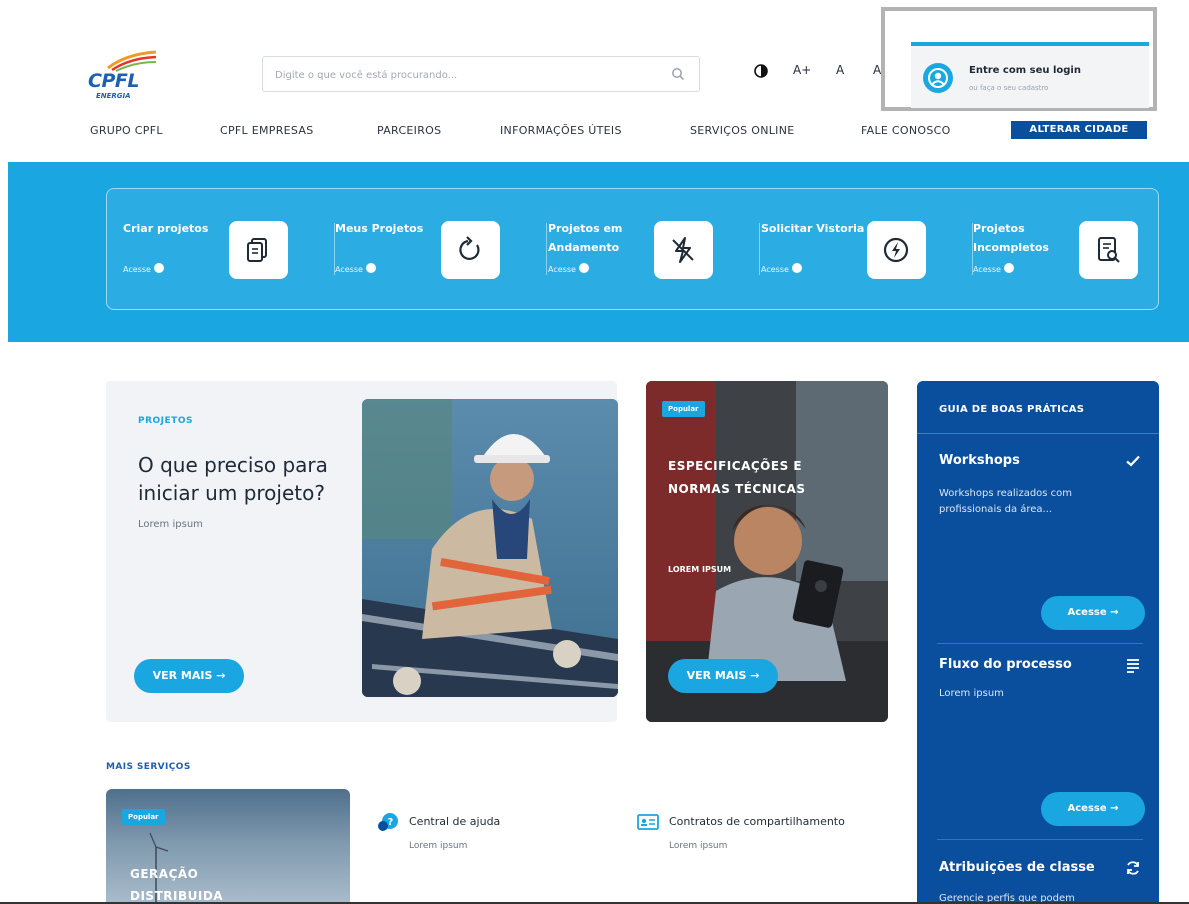 Image resolution: width=1189 pixels, height=904 pixels. What do you see at coordinates (757, 821) in the screenshot?
I see `service-title: Contratos de compartilhamento` at bounding box center [757, 821].